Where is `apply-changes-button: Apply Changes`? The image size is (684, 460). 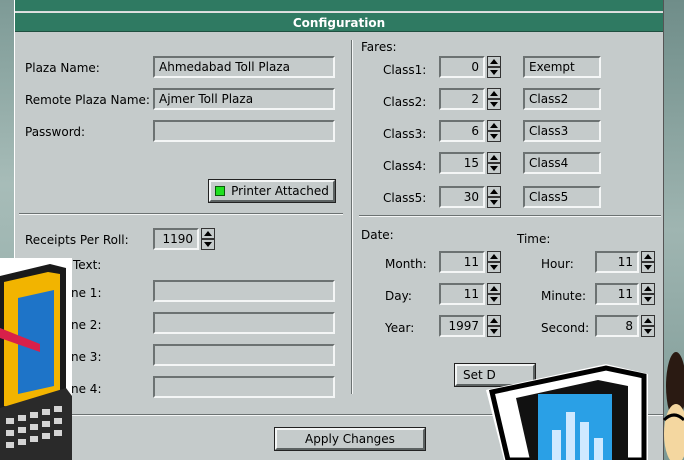 apply-changes-button: Apply Changes is located at coordinates (350, 439).